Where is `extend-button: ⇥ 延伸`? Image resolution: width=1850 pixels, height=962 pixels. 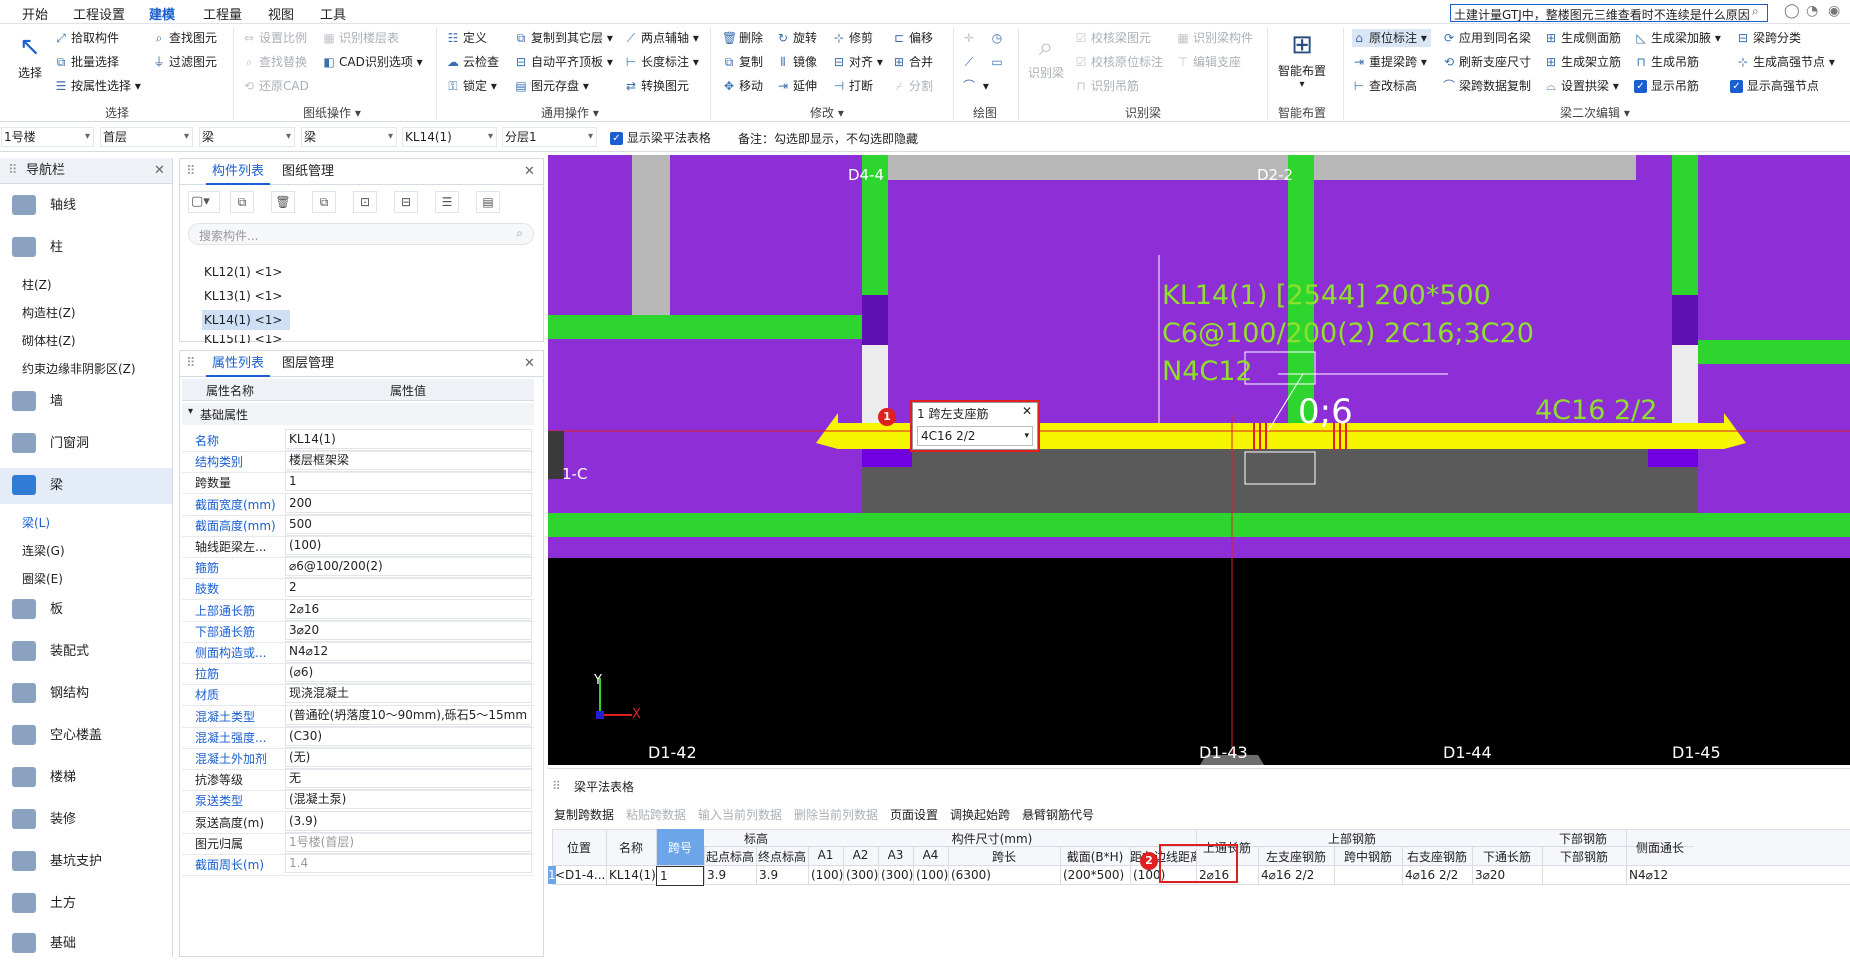 extend-button: ⇥ 延伸 is located at coordinates (796, 86).